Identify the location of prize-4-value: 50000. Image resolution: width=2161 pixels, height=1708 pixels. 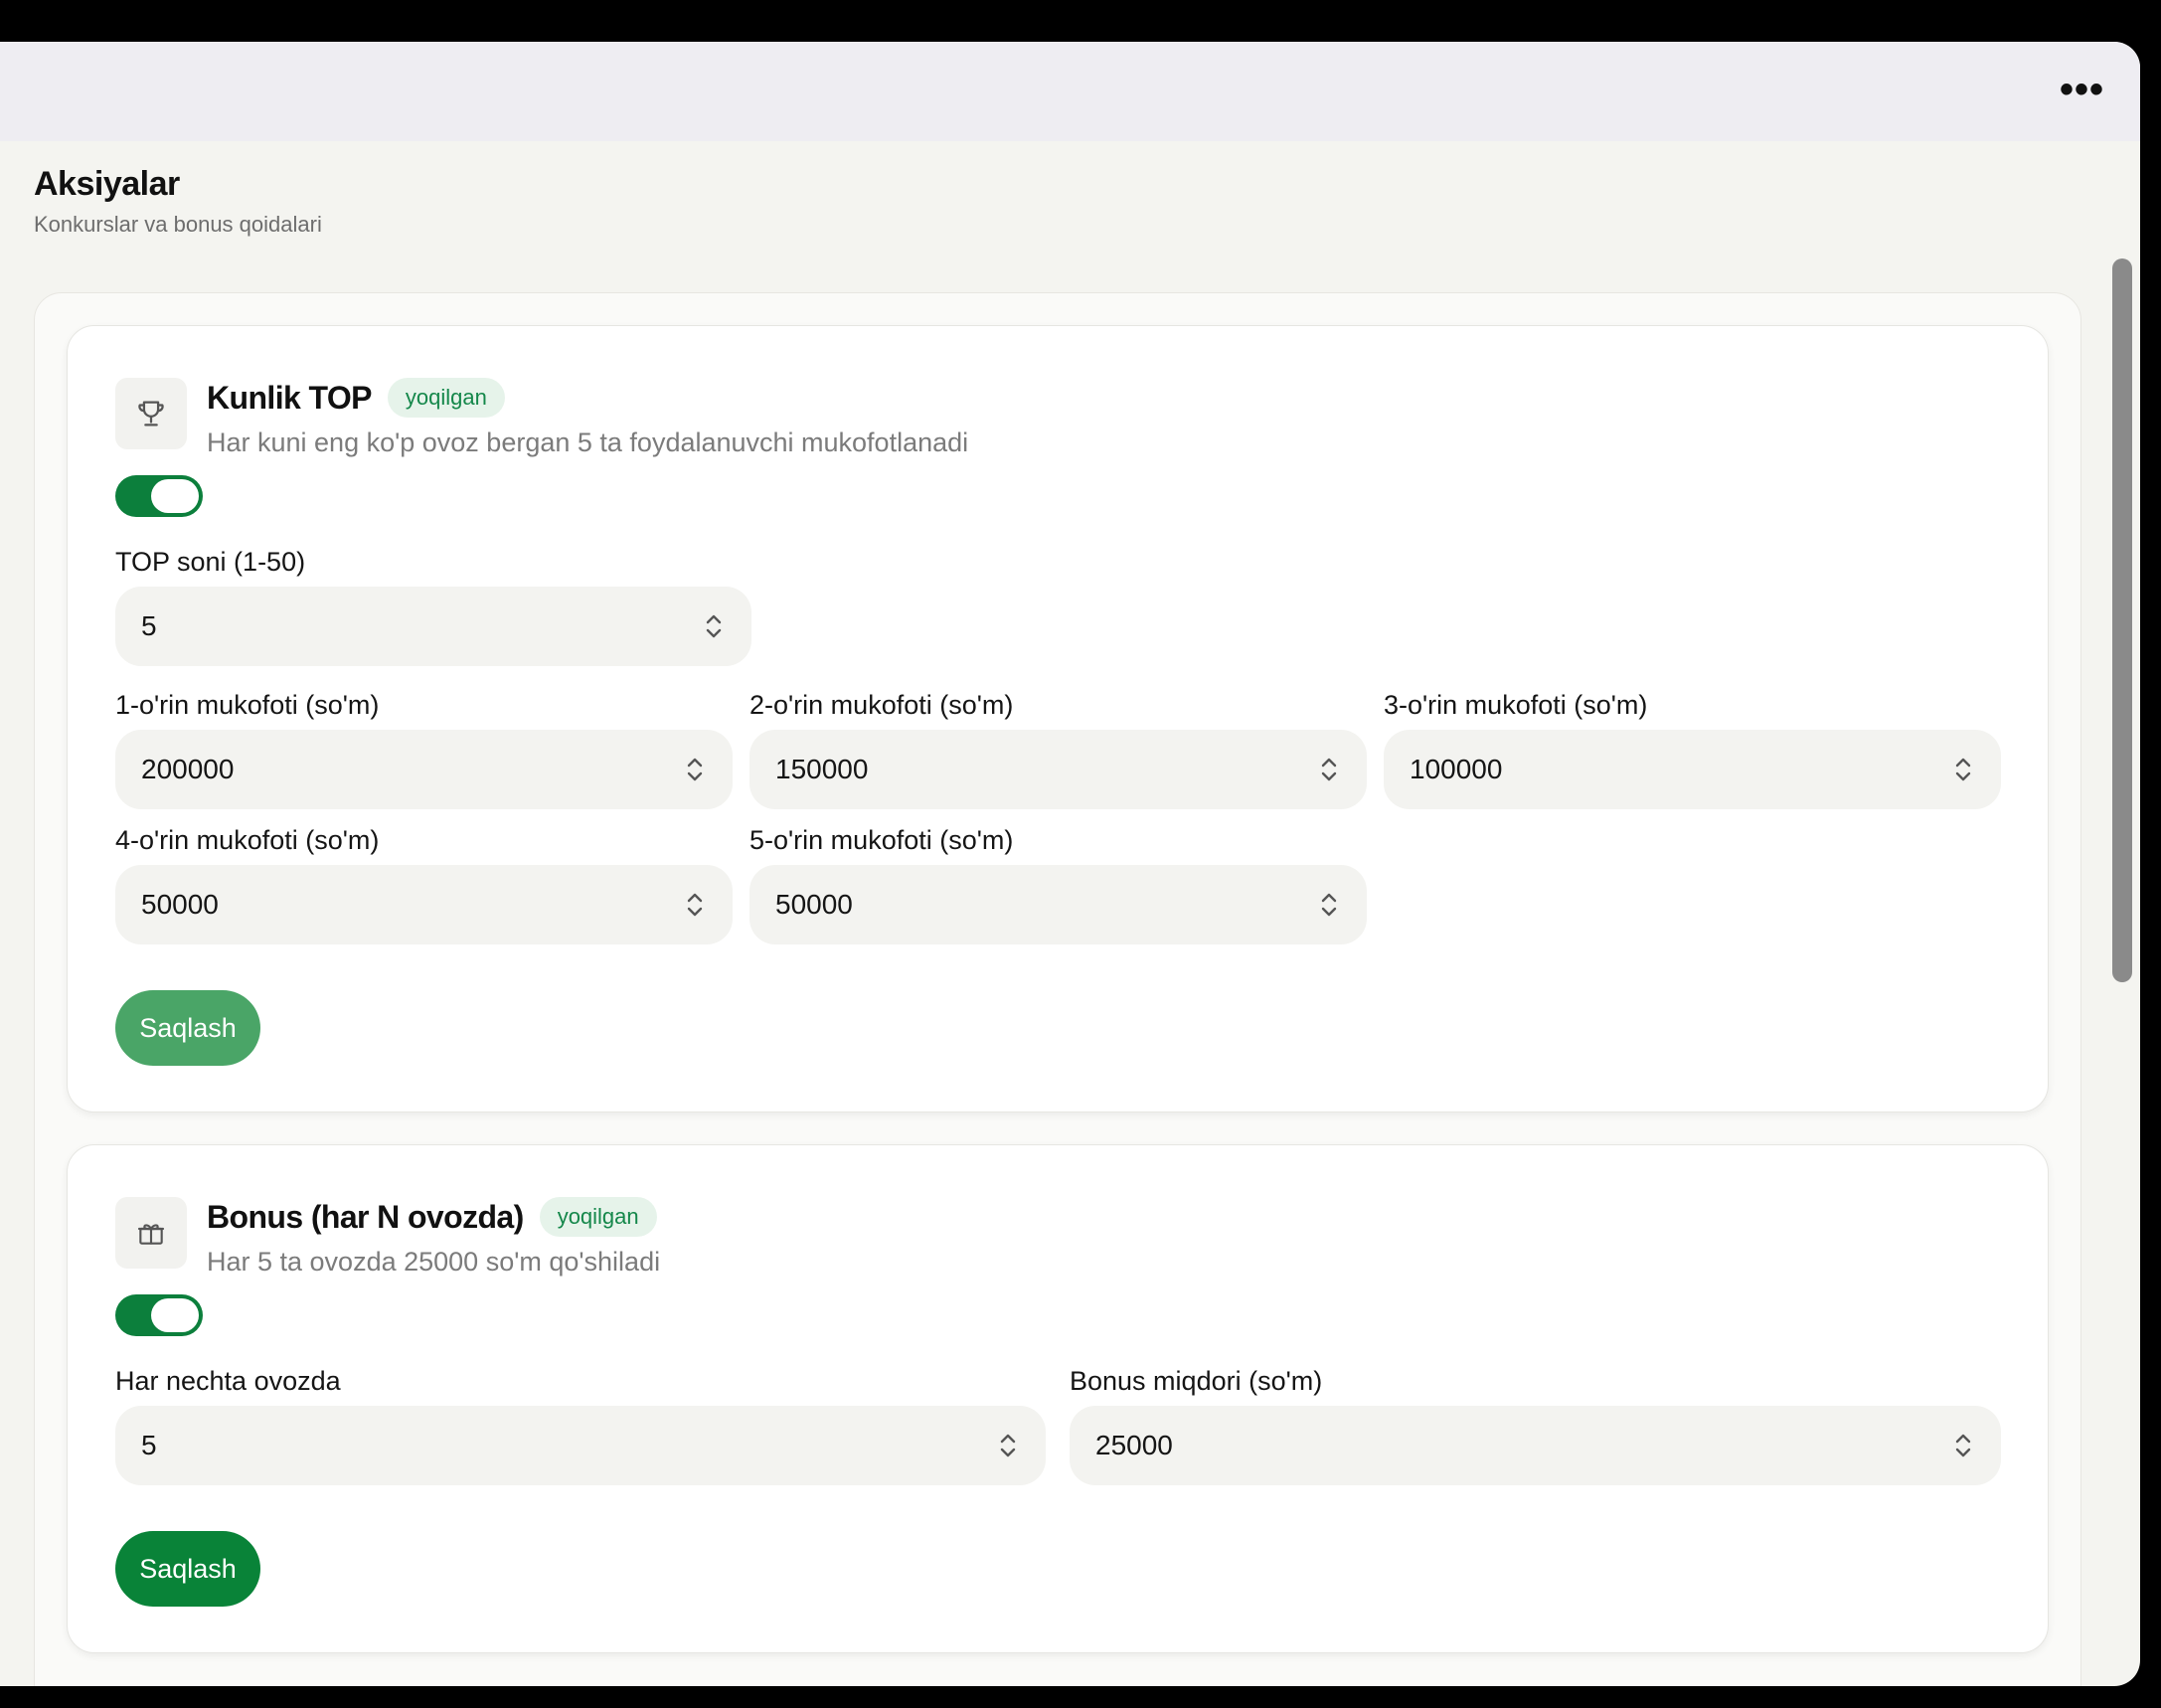
(180, 904).